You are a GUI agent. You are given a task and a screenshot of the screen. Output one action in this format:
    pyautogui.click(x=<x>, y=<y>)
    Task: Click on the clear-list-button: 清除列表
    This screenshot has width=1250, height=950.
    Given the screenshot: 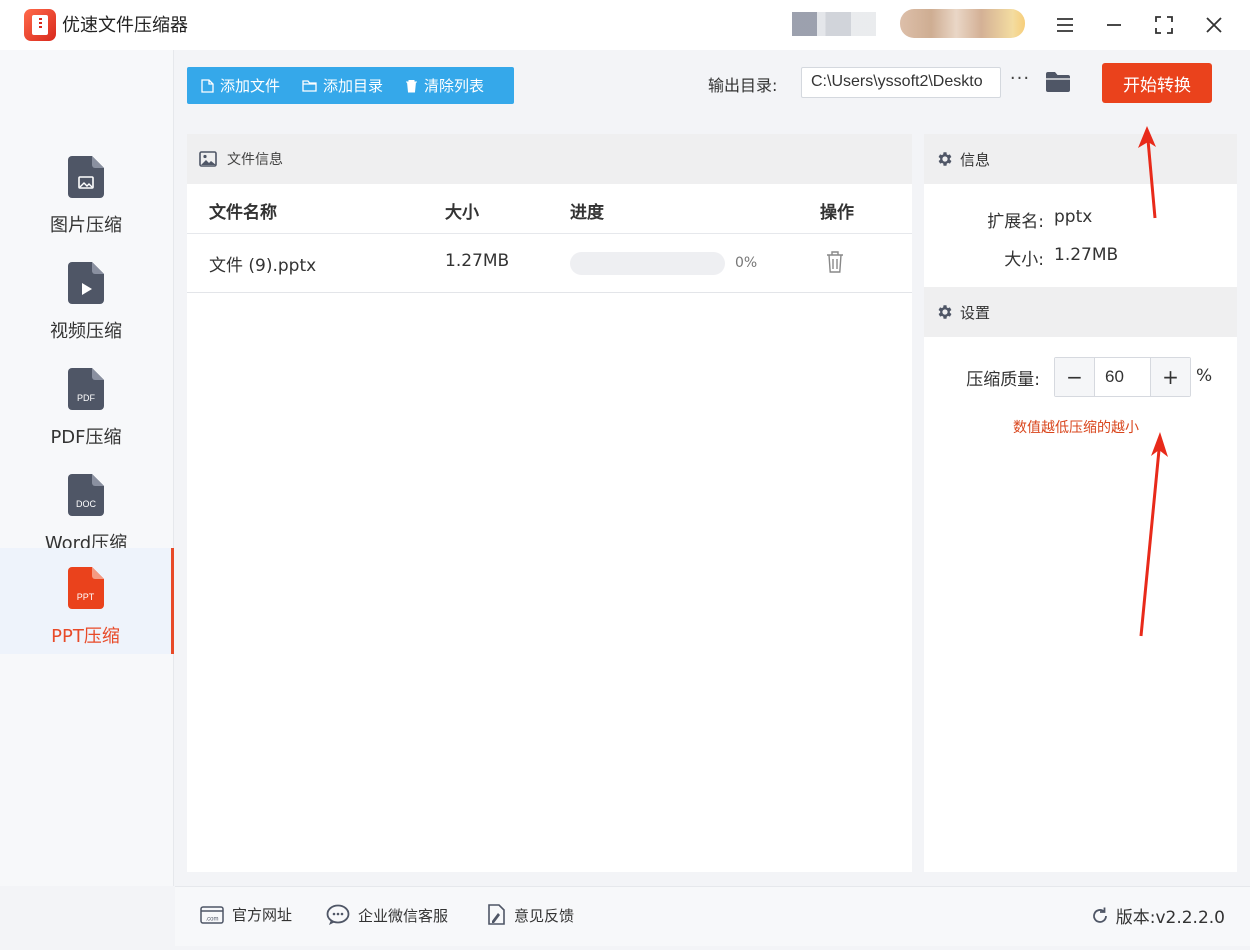 What is the action you would take?
    pyautogui.click(x=444, y=85)
    